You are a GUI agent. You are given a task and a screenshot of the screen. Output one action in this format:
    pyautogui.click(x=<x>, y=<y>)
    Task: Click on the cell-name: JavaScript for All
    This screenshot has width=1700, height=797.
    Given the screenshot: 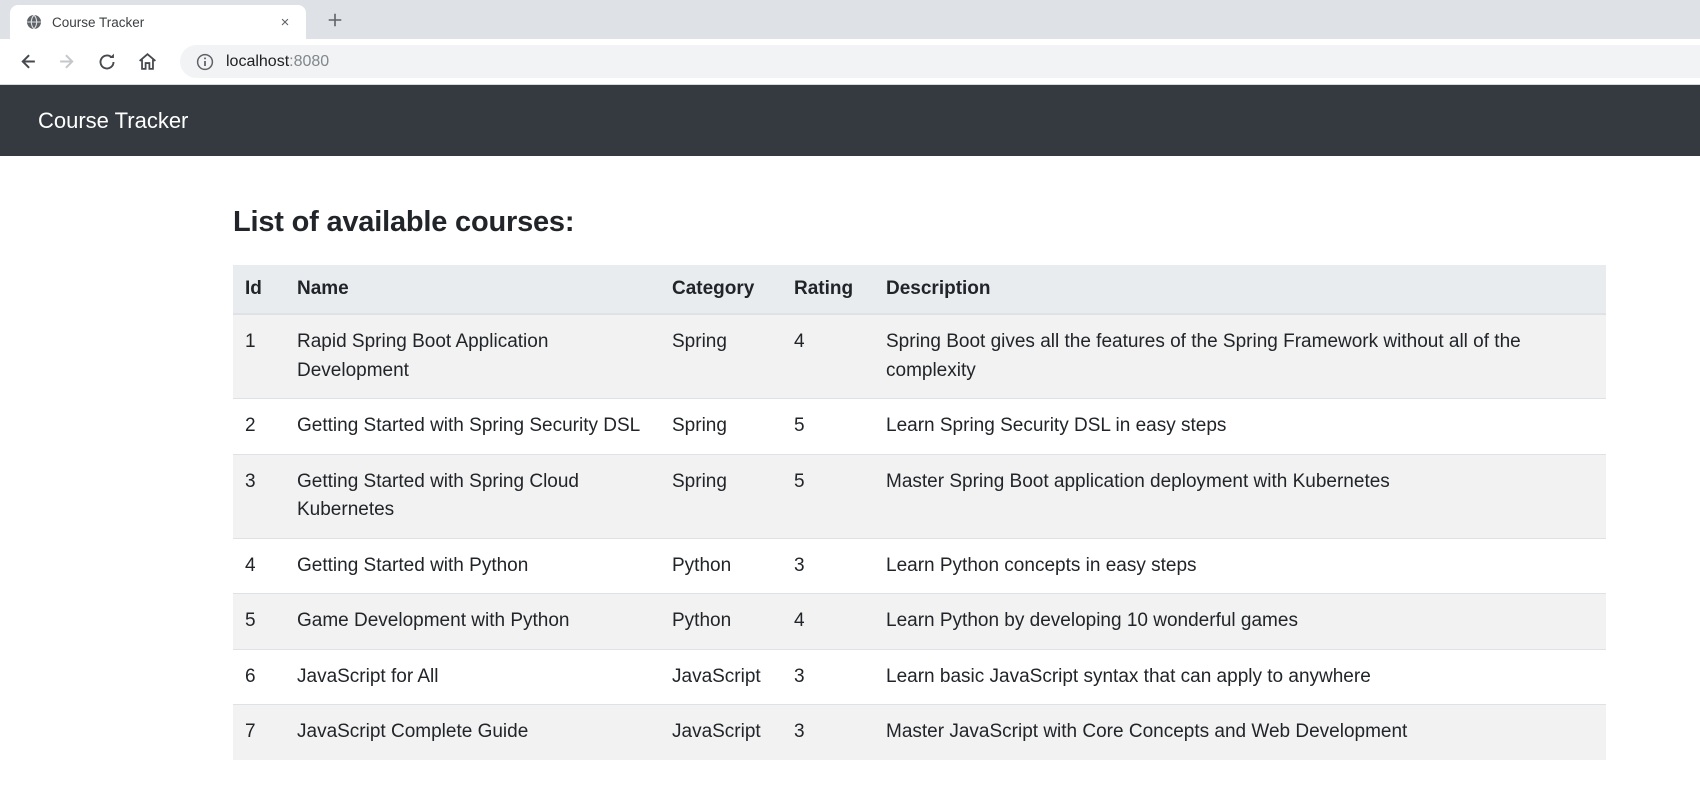 What is the action you would take?
    pyautogui.click(x=472, y=676)
    